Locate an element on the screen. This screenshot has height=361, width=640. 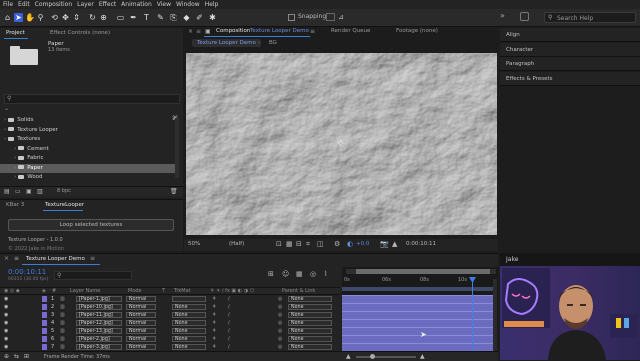
tab-project: Project is located at coordinates (15, 33).